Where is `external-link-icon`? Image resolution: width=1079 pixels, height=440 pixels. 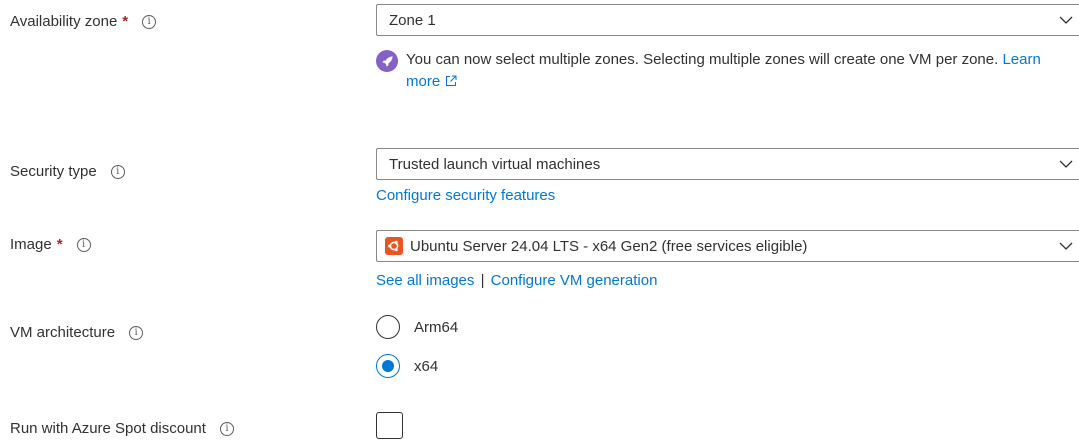 external-link-icon is located at coordinates (451, 80).